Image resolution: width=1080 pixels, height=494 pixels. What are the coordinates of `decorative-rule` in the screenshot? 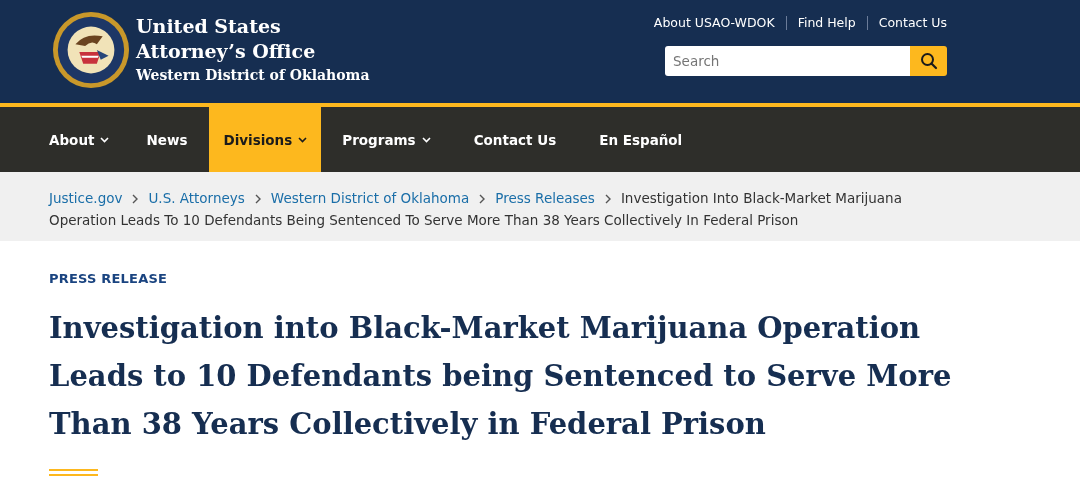 It's located at (73, 472).